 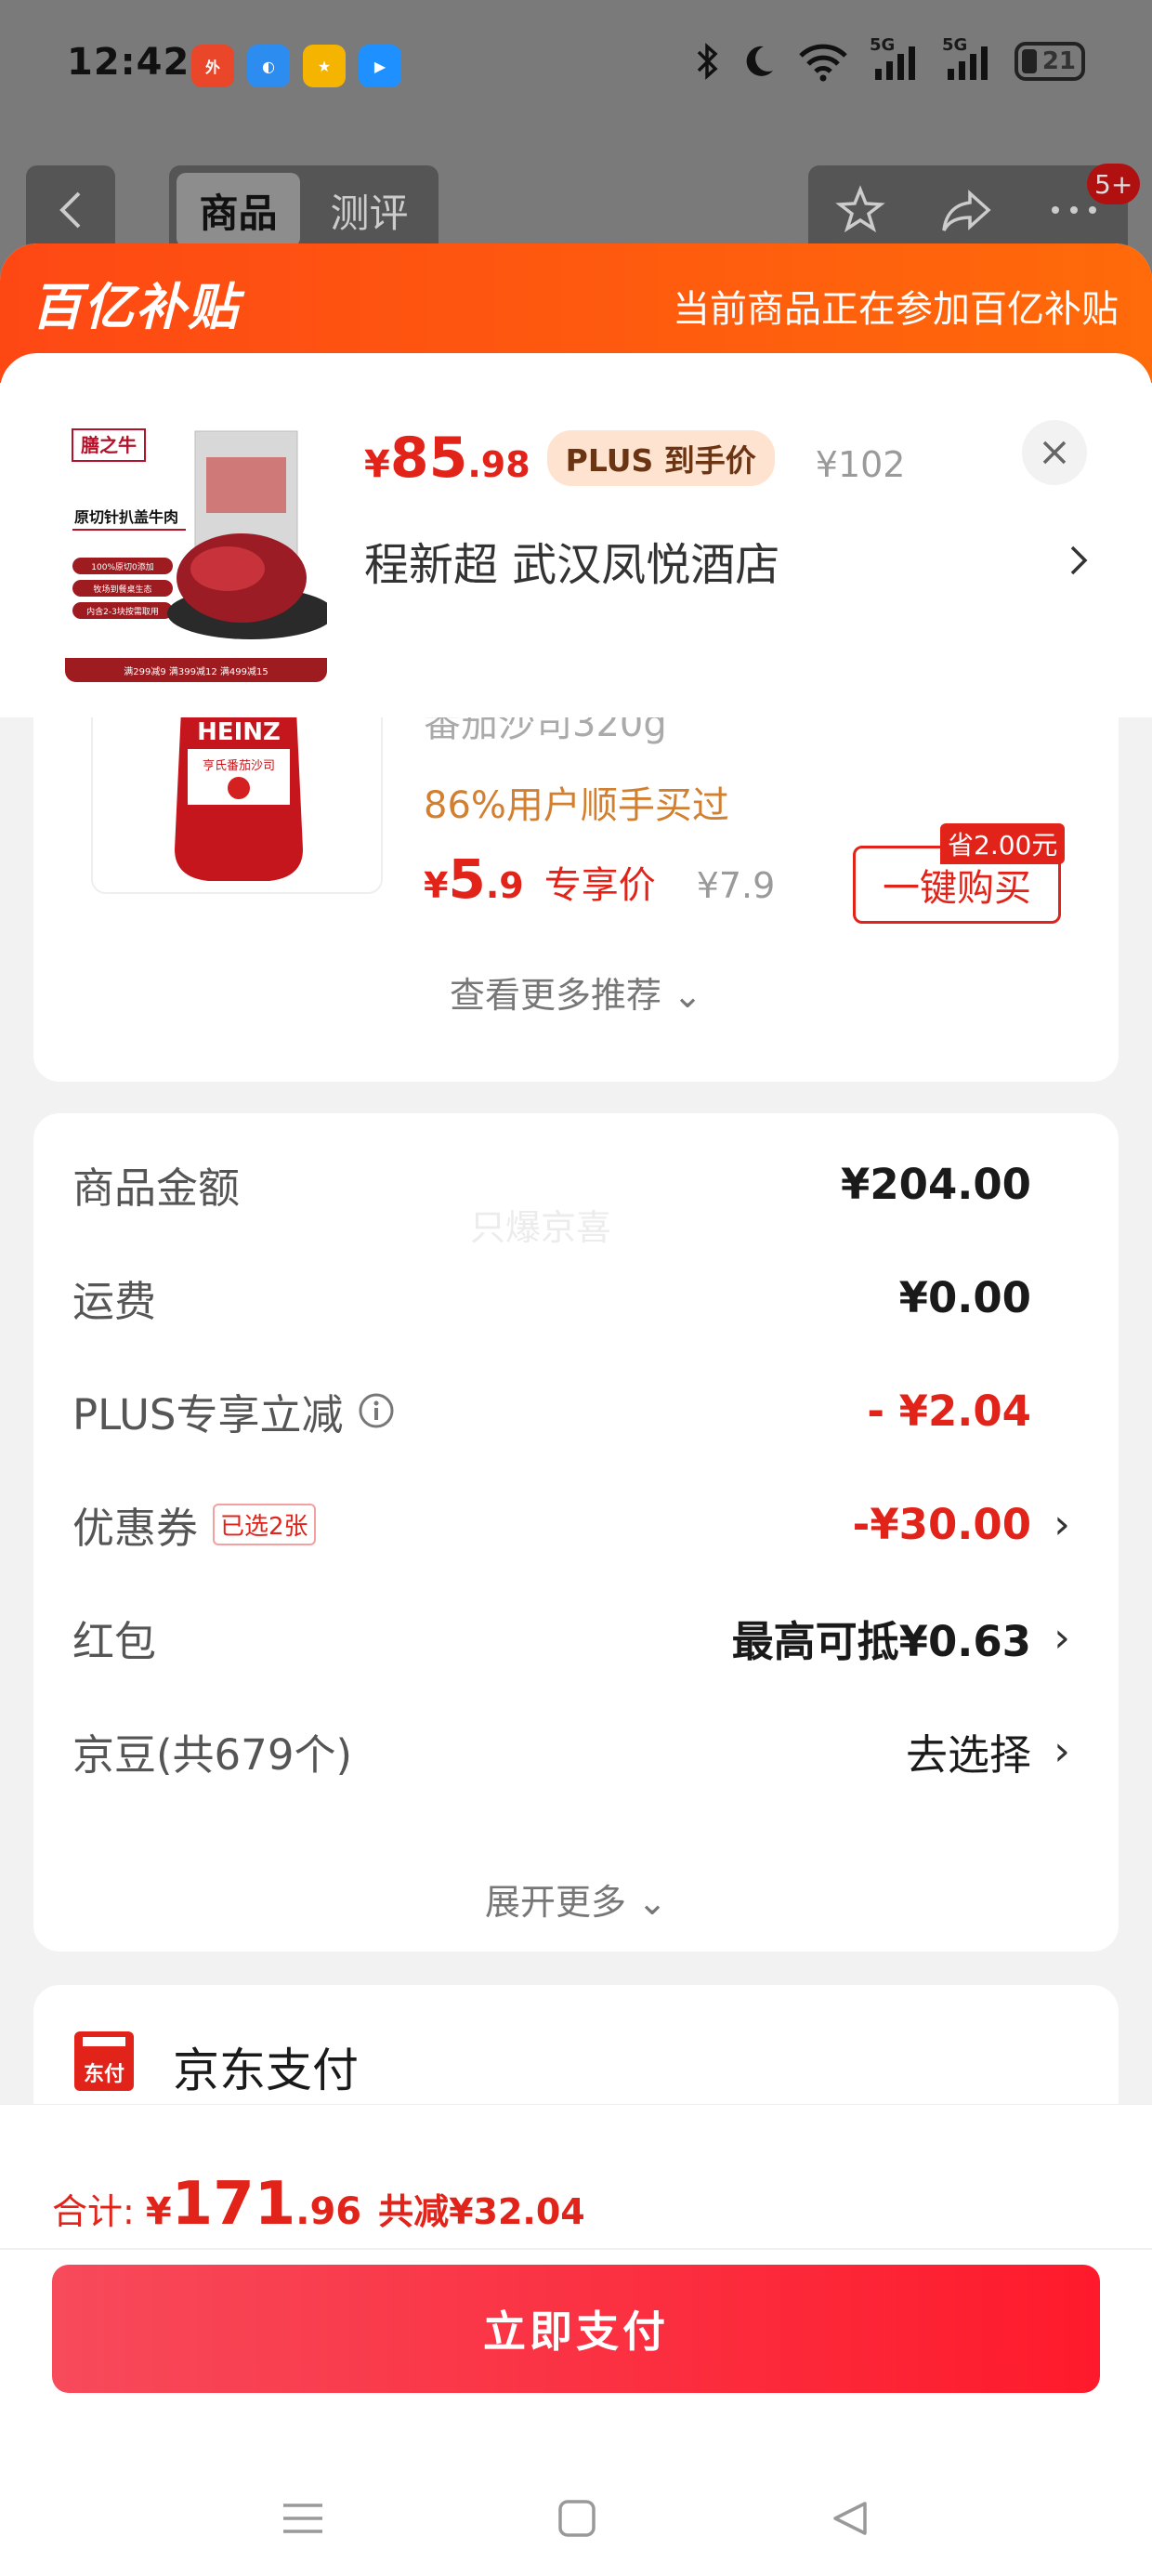 What do you see at coordinates (239, 765) in the screenshot?
I see `recommend-image-label: 亨氏番茄沙司` at bounding box center [239, 765].